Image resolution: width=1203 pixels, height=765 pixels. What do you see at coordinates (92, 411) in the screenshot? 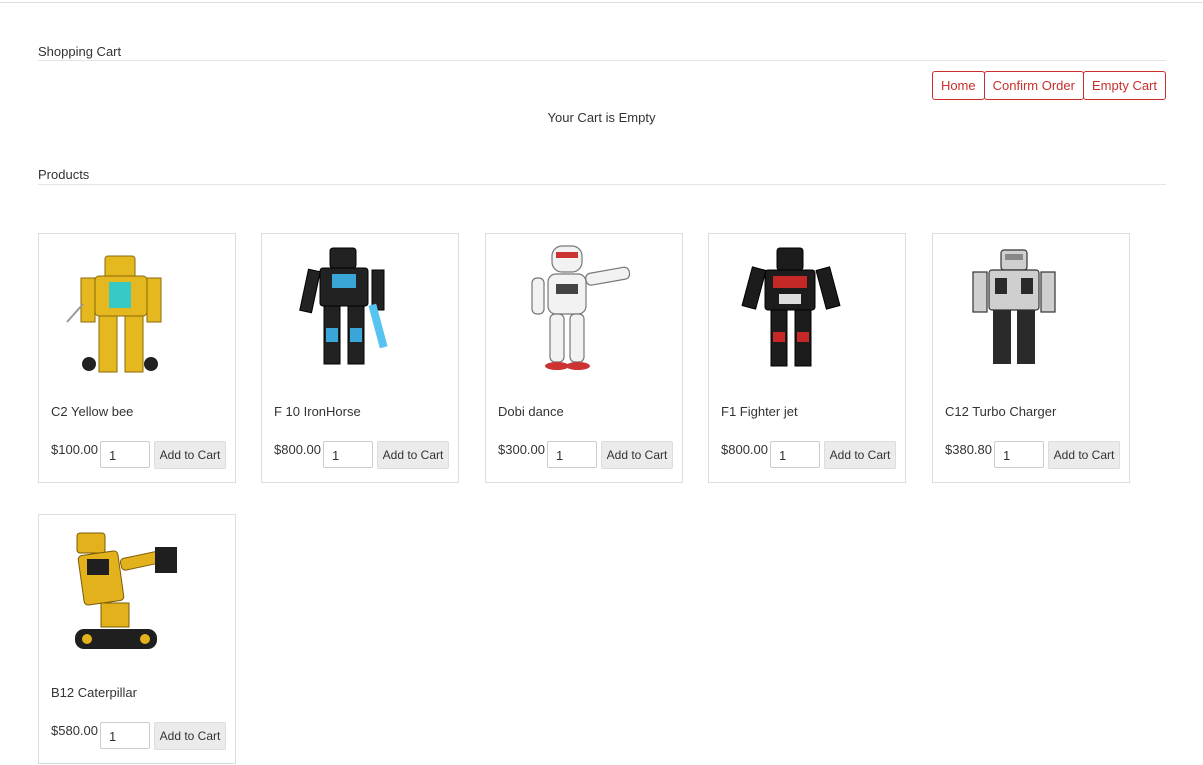
I see `product-name: C2 Yellow bee` at bounding box center [92, 411].